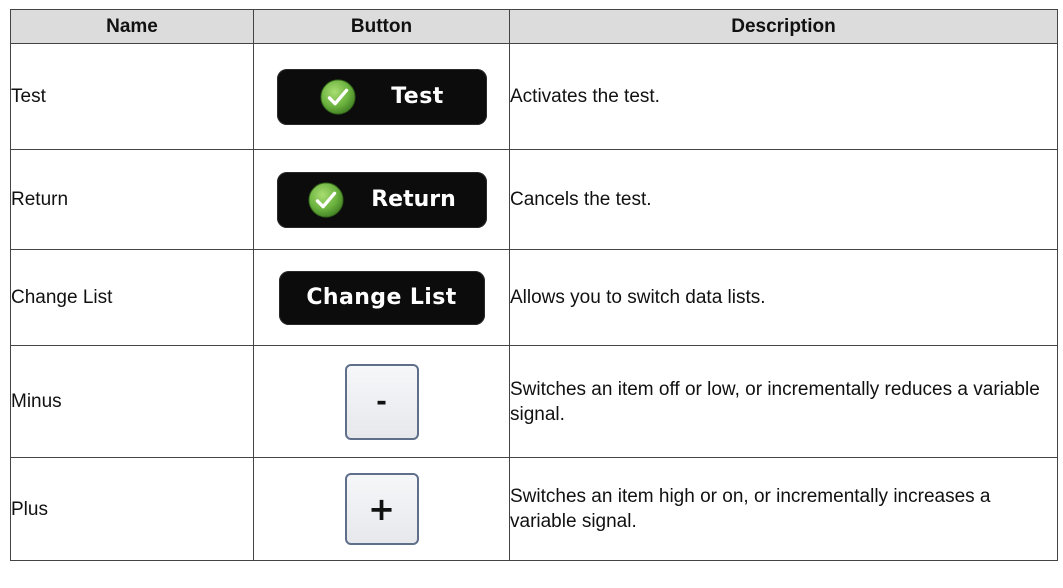  What do you see at coordinates (783, 199) in the screenshot?
I see `row-description: Cancels the test.` at bounding box center [783, 199].